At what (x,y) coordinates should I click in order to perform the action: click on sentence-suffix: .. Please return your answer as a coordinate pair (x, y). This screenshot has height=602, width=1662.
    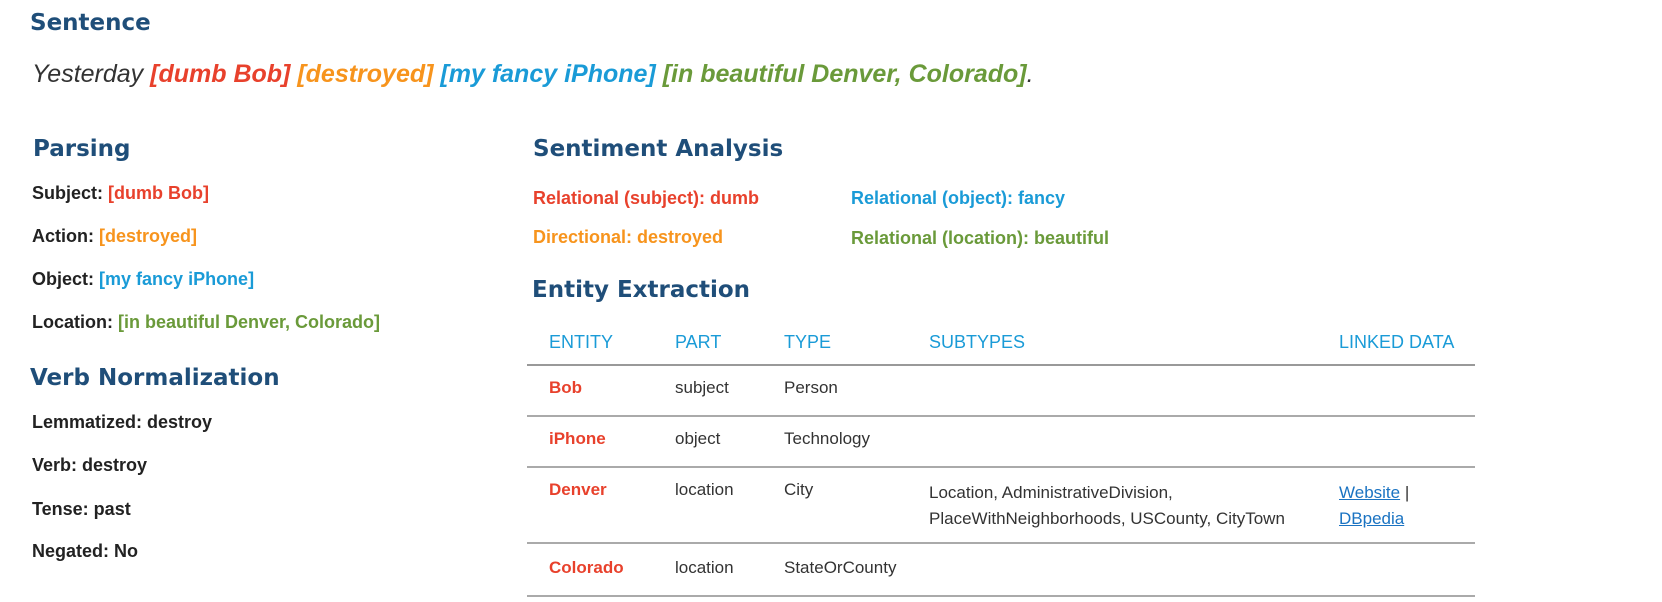
    Looking at the image, I should click on (1030, 74).